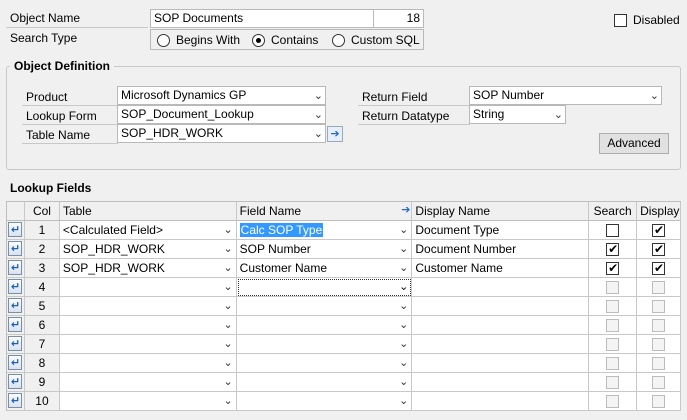 This screenshot has height=420, width=687. What do you see at coordinates (324, 249) in the screenshot?
I see `row-field-dropdown: SOP Number ⌄` at bounding box center [324, 249].